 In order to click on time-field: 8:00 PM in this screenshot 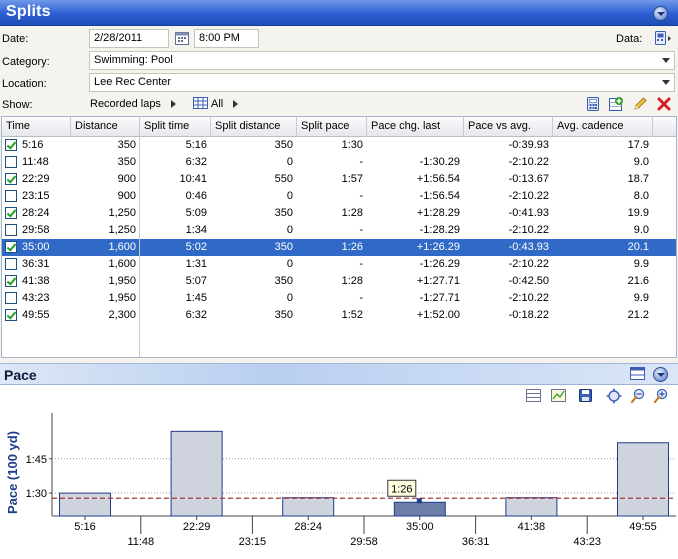, I will do `click(226, 38)`.